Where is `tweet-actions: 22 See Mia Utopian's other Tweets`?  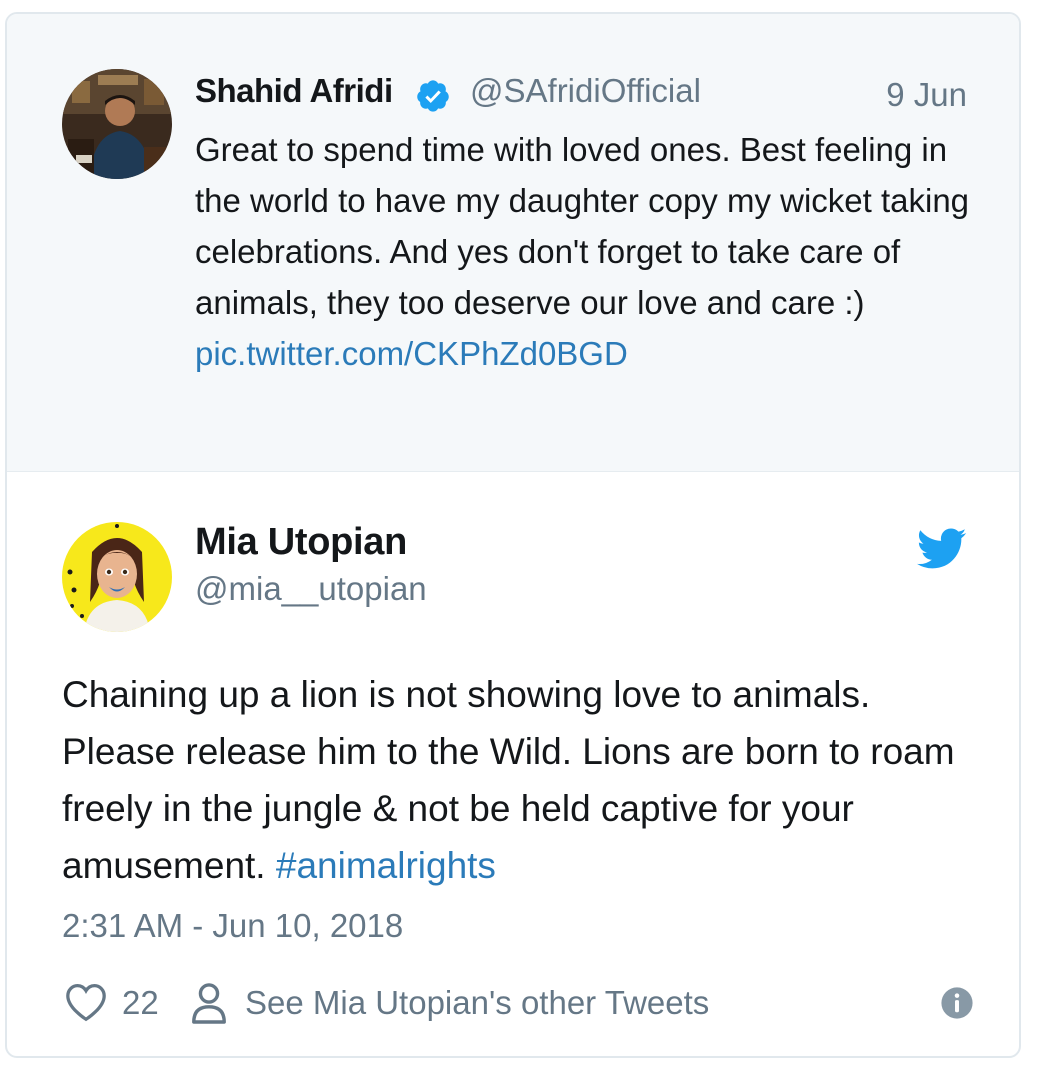 tweet-actions: 22 See Mia Utopian's other Tweets is located at coordinates (522, 1003).